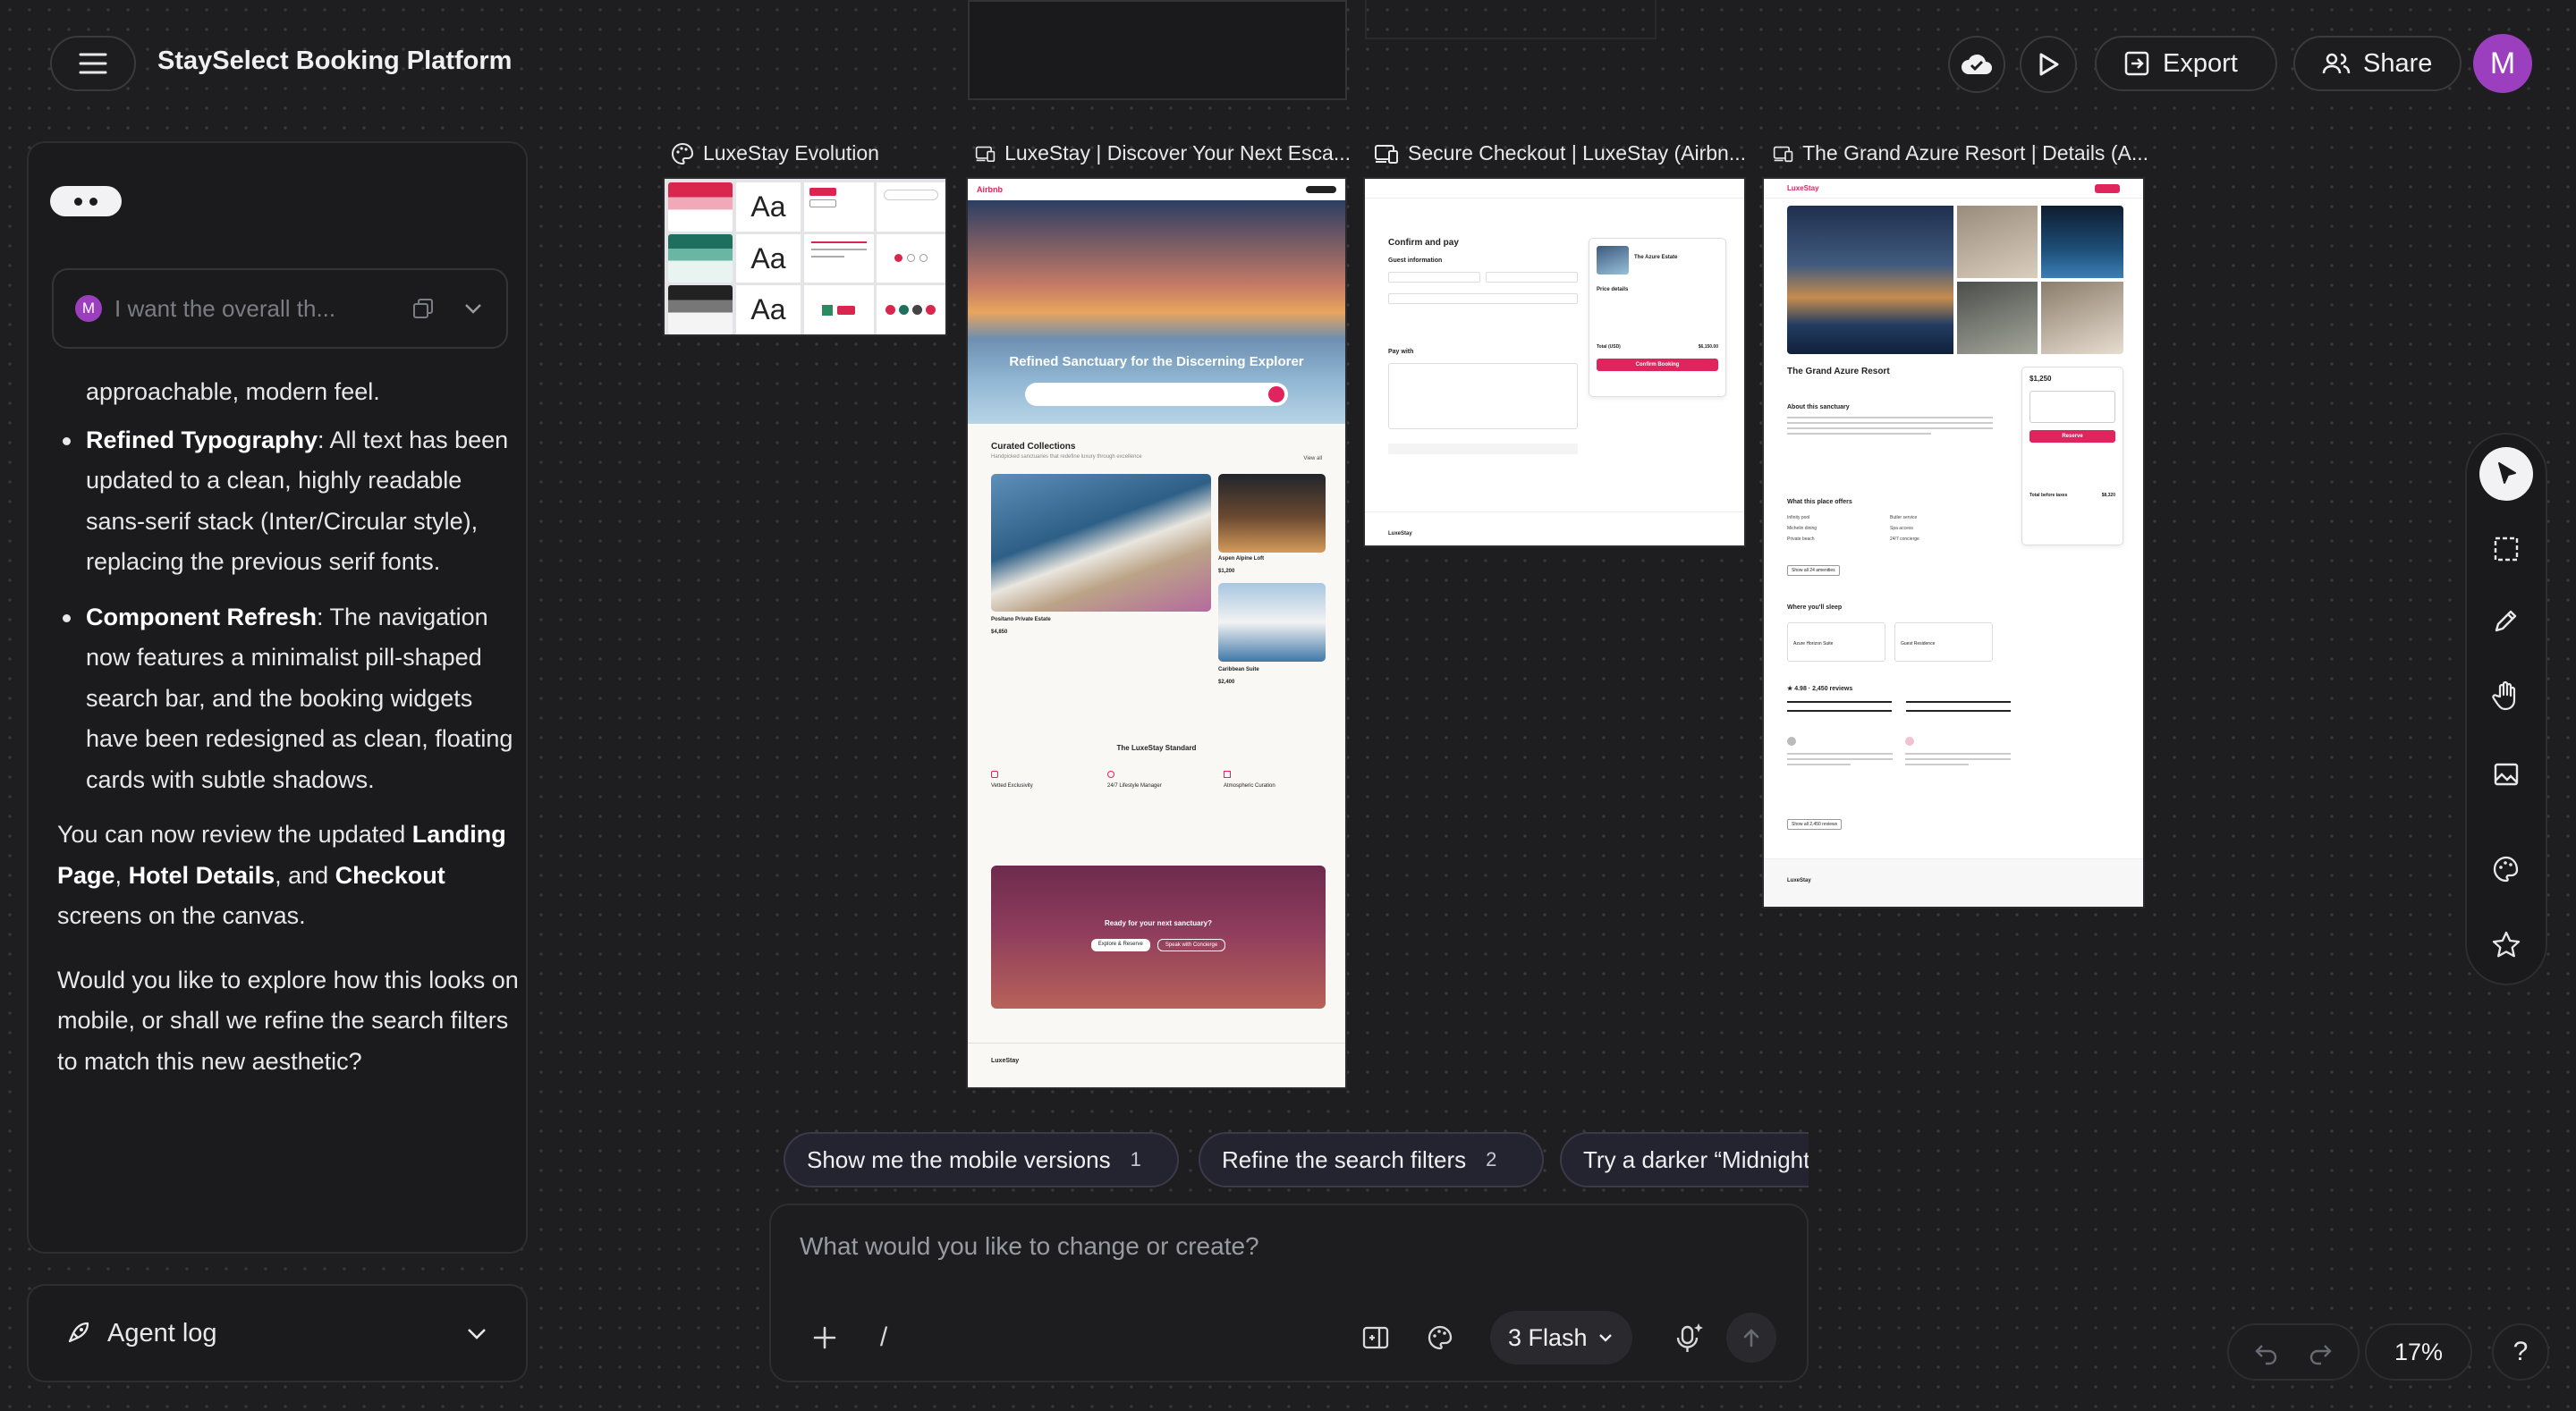 Image resolution: width=2576 pixels, height=1411 pixels. Describe the element at coordinates (1820, 689) in the screenshot. I see `reviews-title: ★ 4.98 · 2,450 reviews` at that location.